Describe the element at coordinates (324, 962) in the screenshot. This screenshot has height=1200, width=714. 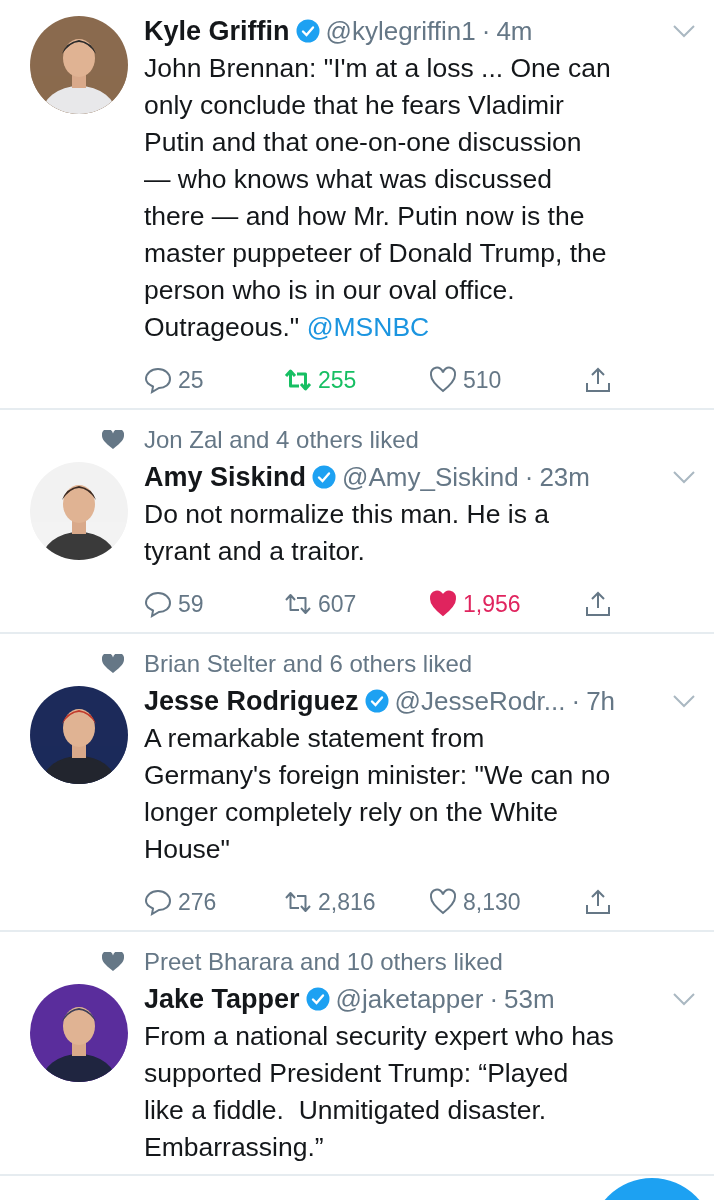
I see `social-context: Preet Bharara and 10 others liked` at that location.